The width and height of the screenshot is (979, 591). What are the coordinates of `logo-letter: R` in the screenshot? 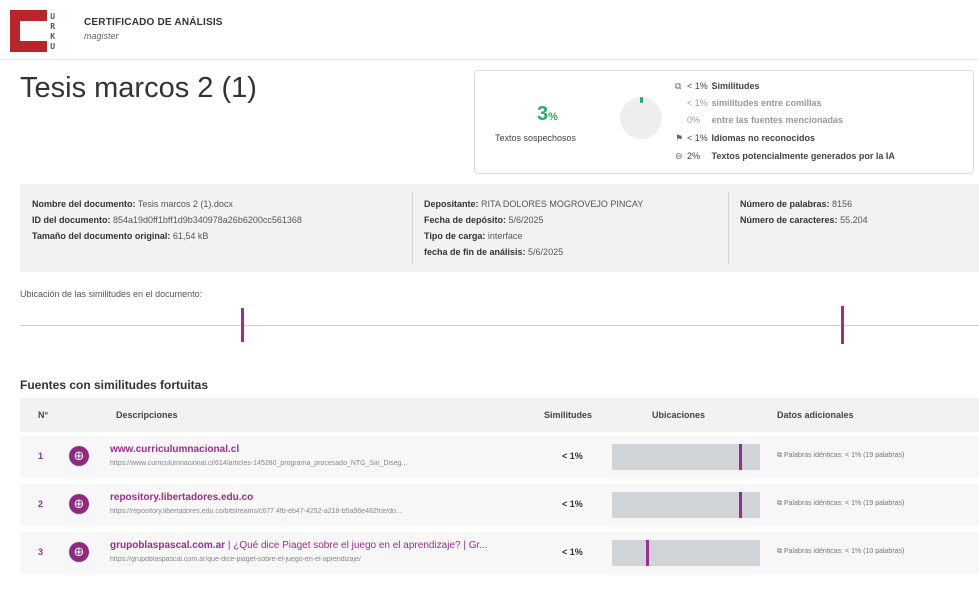 It's located at (53, 26).